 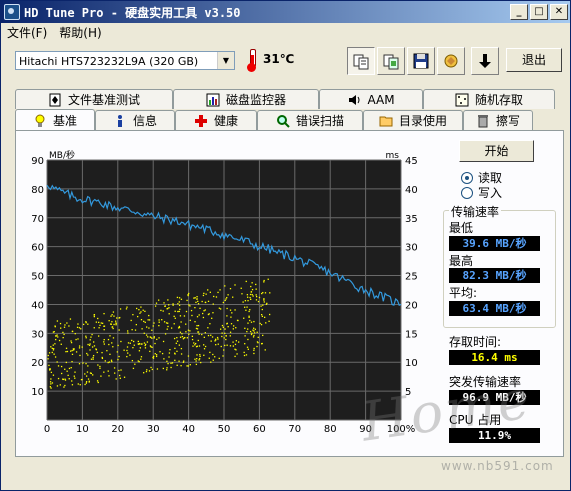 What do you see at coordinates (539, 12) in the screenshot?
I see `maximize-icon: □` at bounding box center [539, 12].